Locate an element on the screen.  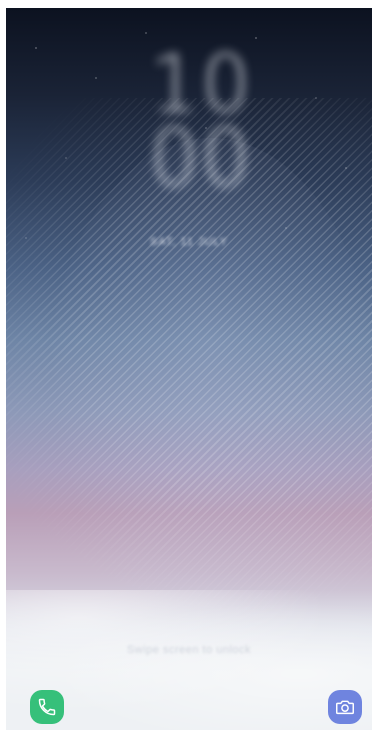
lockscreen-clock: 10 00 is located at coordinates (201, 122).